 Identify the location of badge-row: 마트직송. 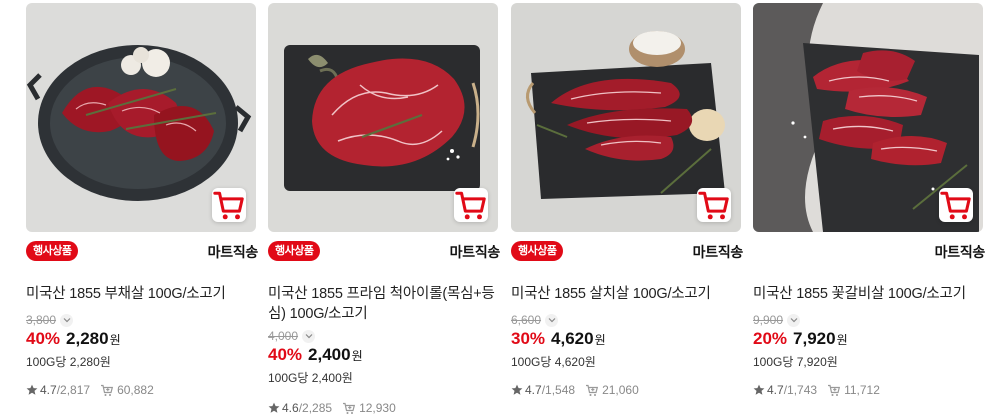
(869, 252).